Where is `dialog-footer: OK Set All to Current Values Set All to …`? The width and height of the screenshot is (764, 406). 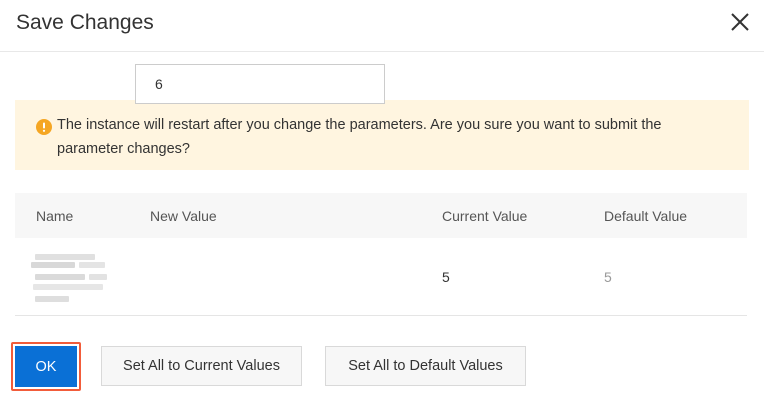
dialog-footer: OK Set All to Current Values Set All to … is located at coordinates (382, 367).